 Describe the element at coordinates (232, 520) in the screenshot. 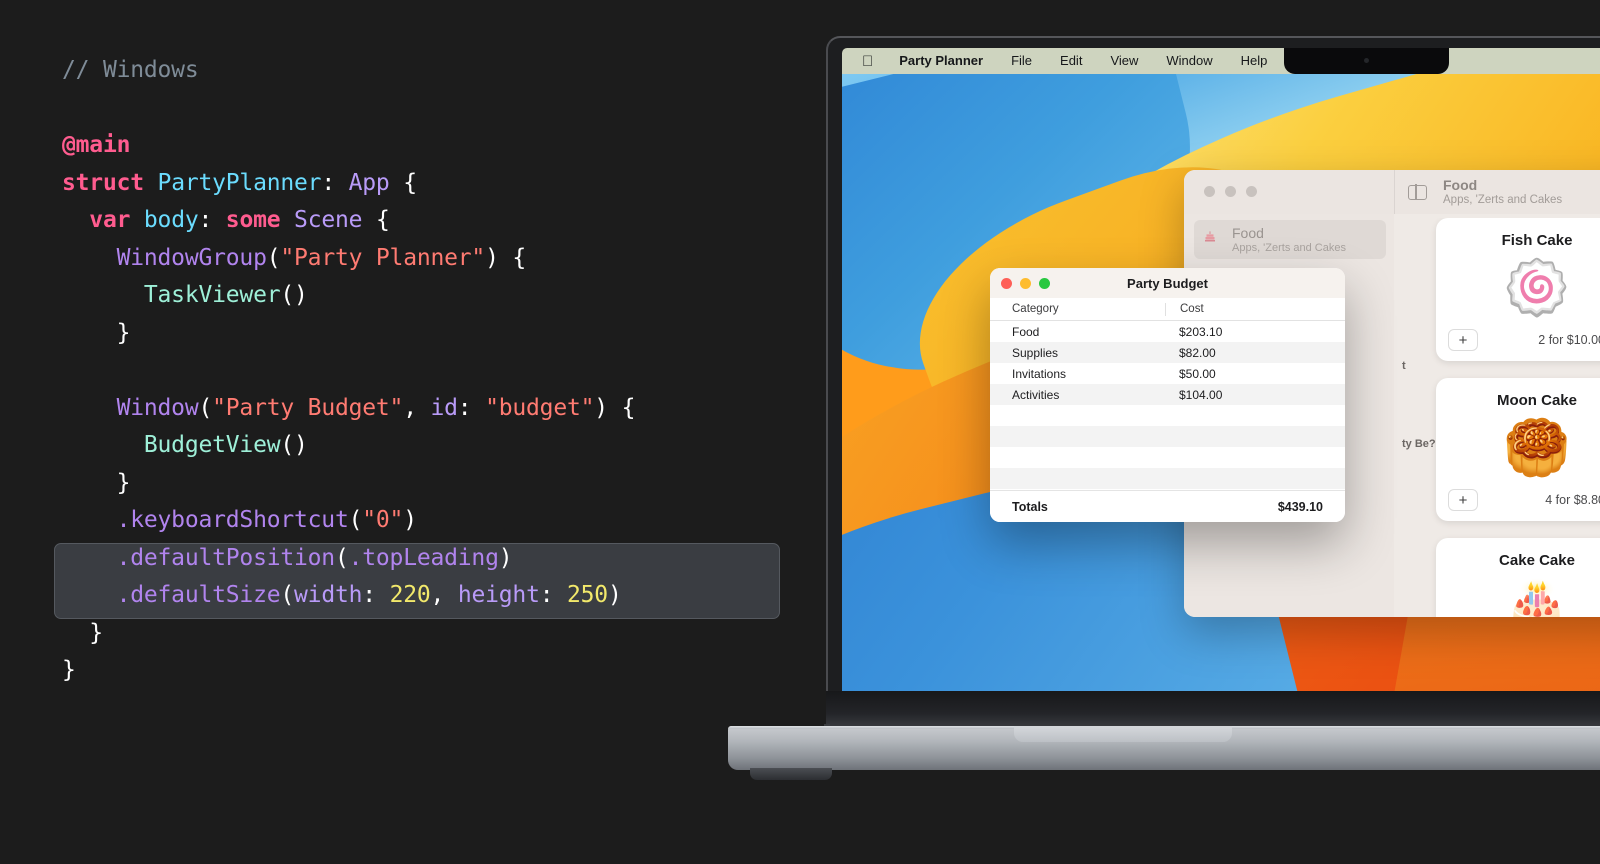

I see `token-keyboardshortcut: .keyboardShortcut` at that location.